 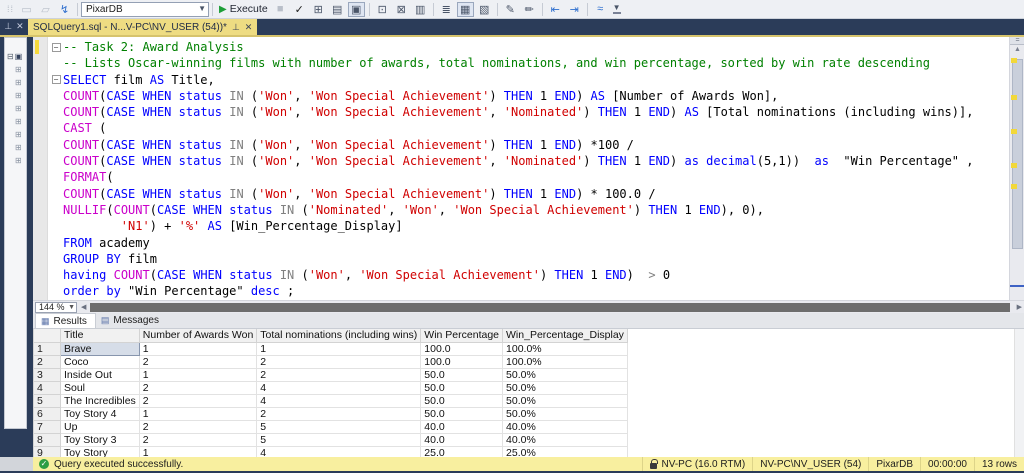 I want to click on panel-close-icon: ✕, so click(x=20, y=26).